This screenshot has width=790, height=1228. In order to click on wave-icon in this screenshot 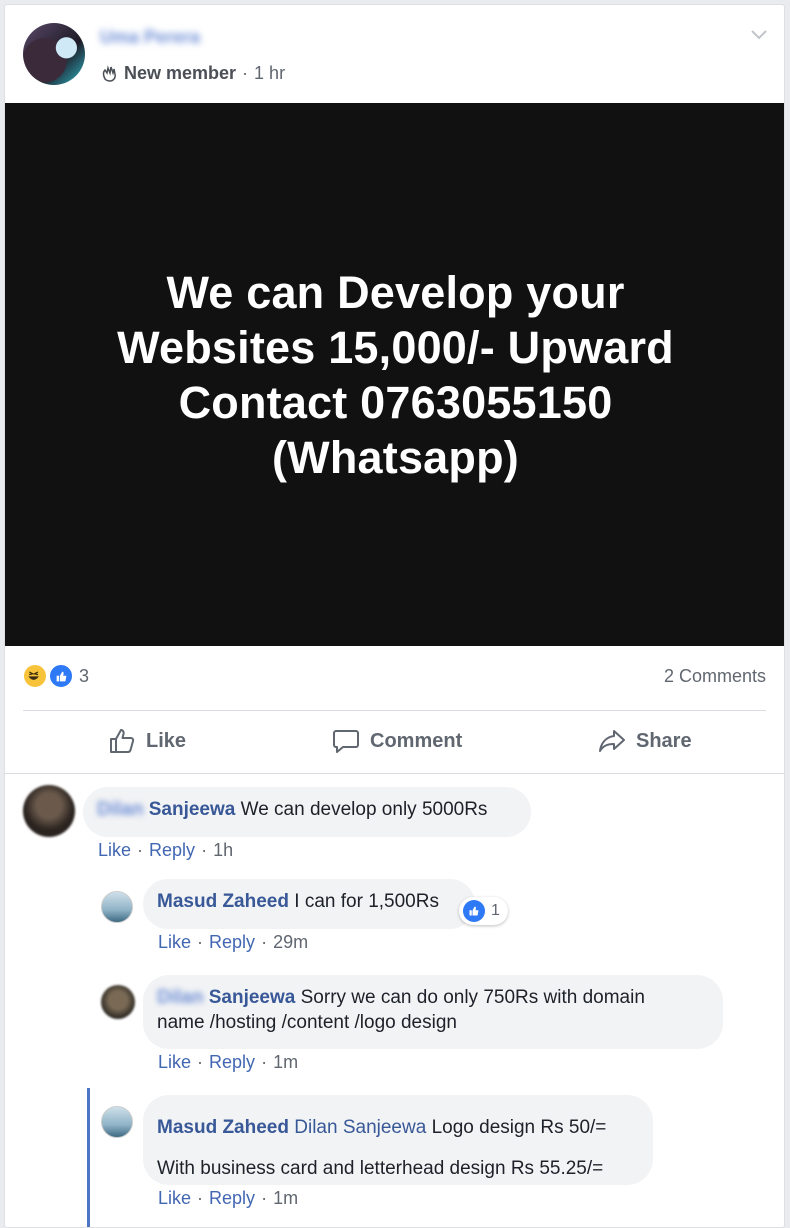, I will do `click(109, 73)`.